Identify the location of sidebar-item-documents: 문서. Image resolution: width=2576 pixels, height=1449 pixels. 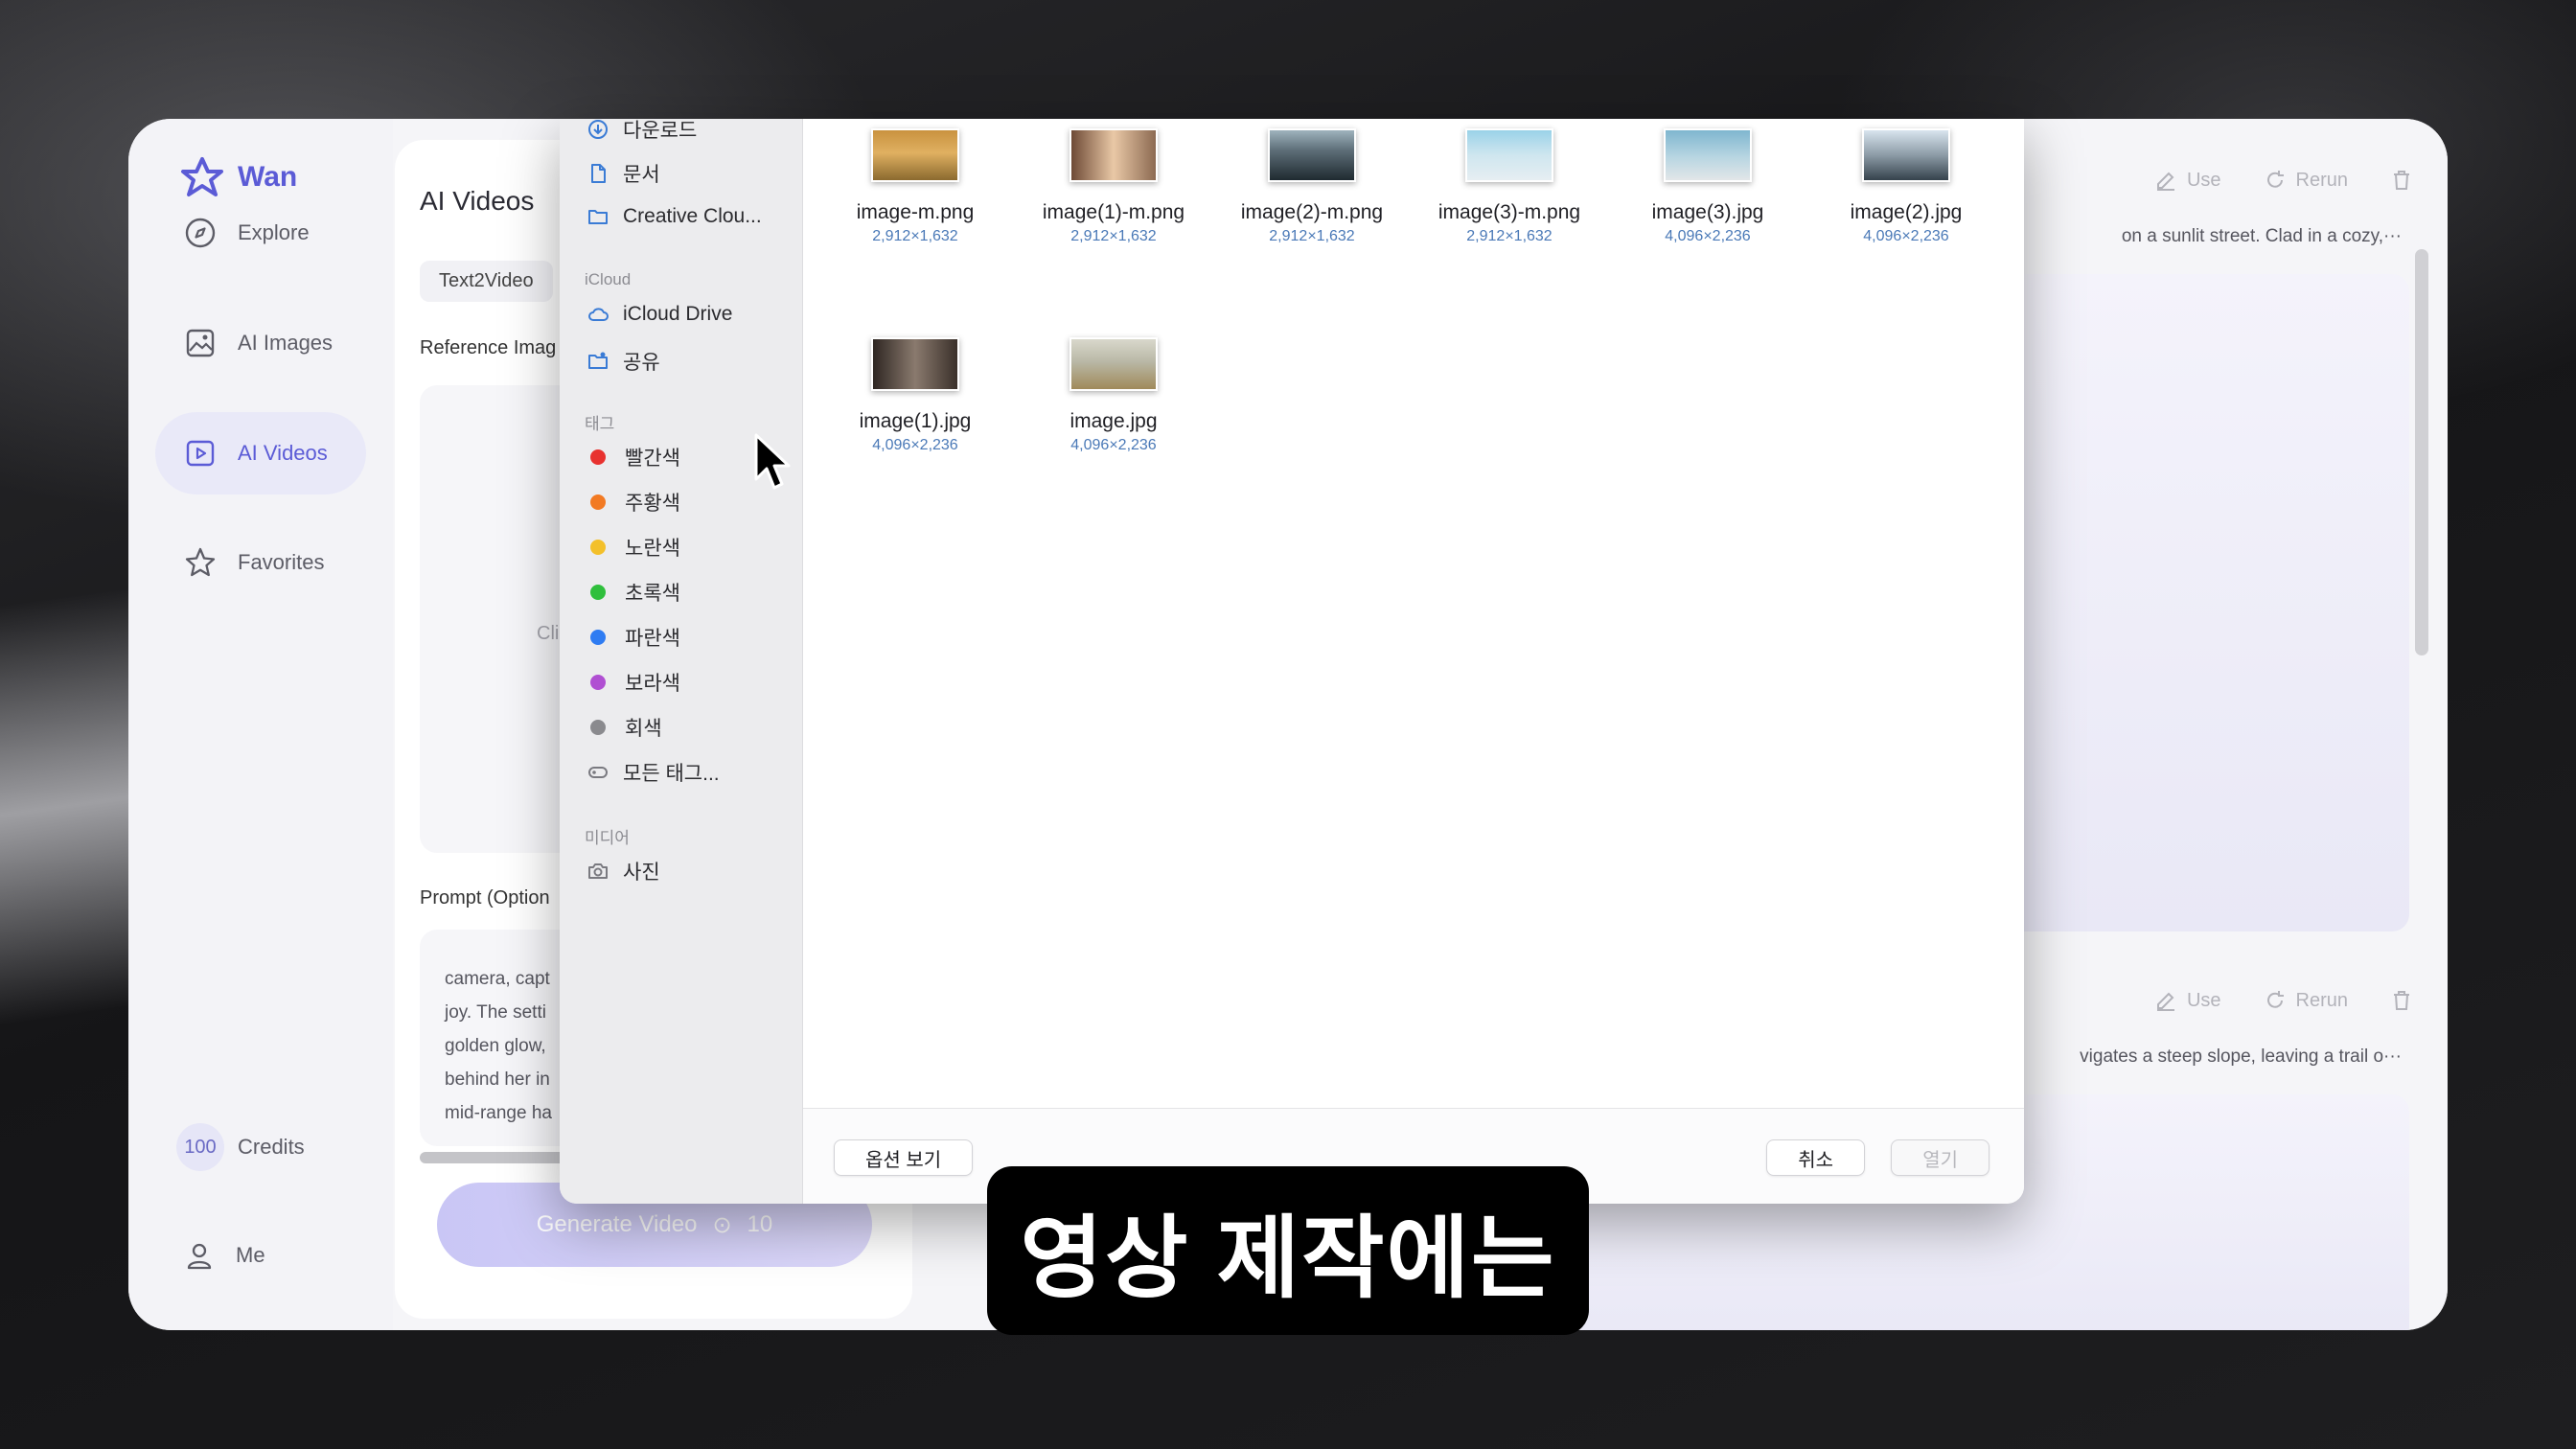
(623, 173).